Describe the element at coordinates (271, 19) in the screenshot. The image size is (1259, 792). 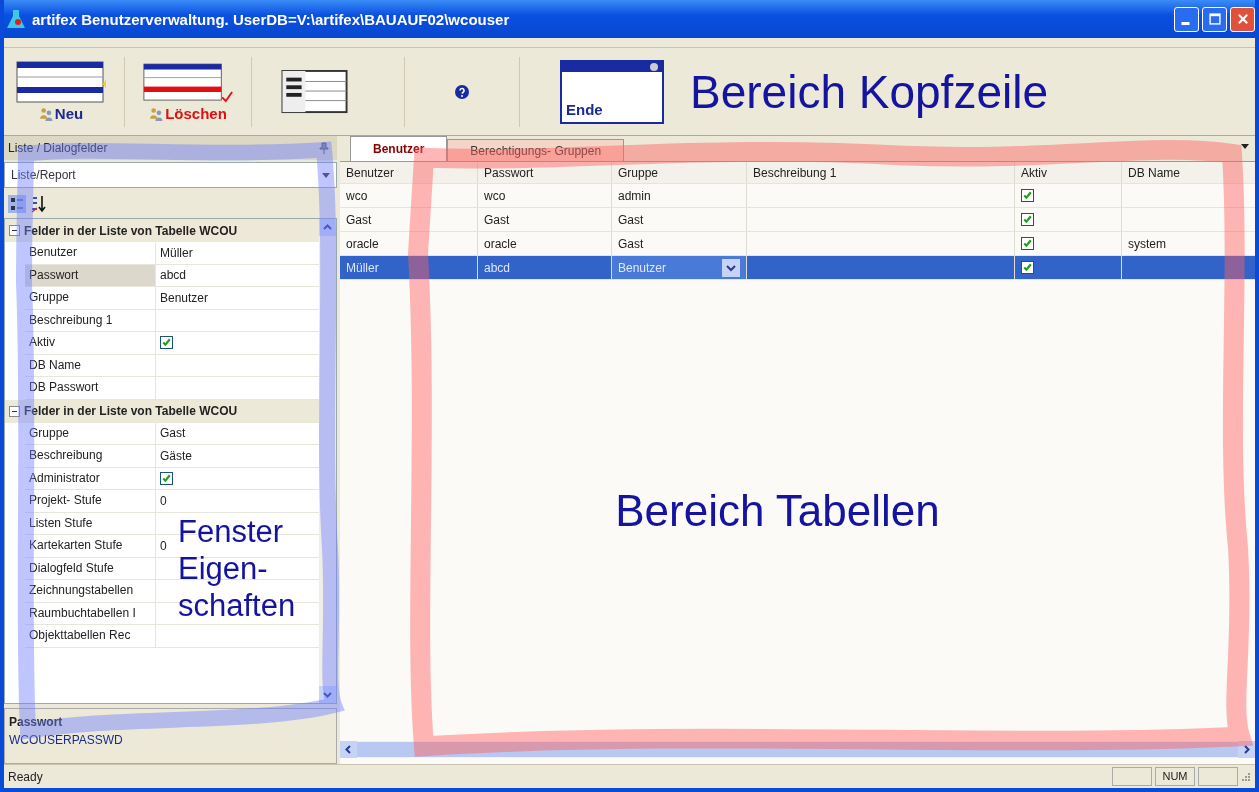
I see `window-title: artifex Benutzerverwaltung. UserDB=V:\artifex\BAUAUF02\wcouser` at that location.